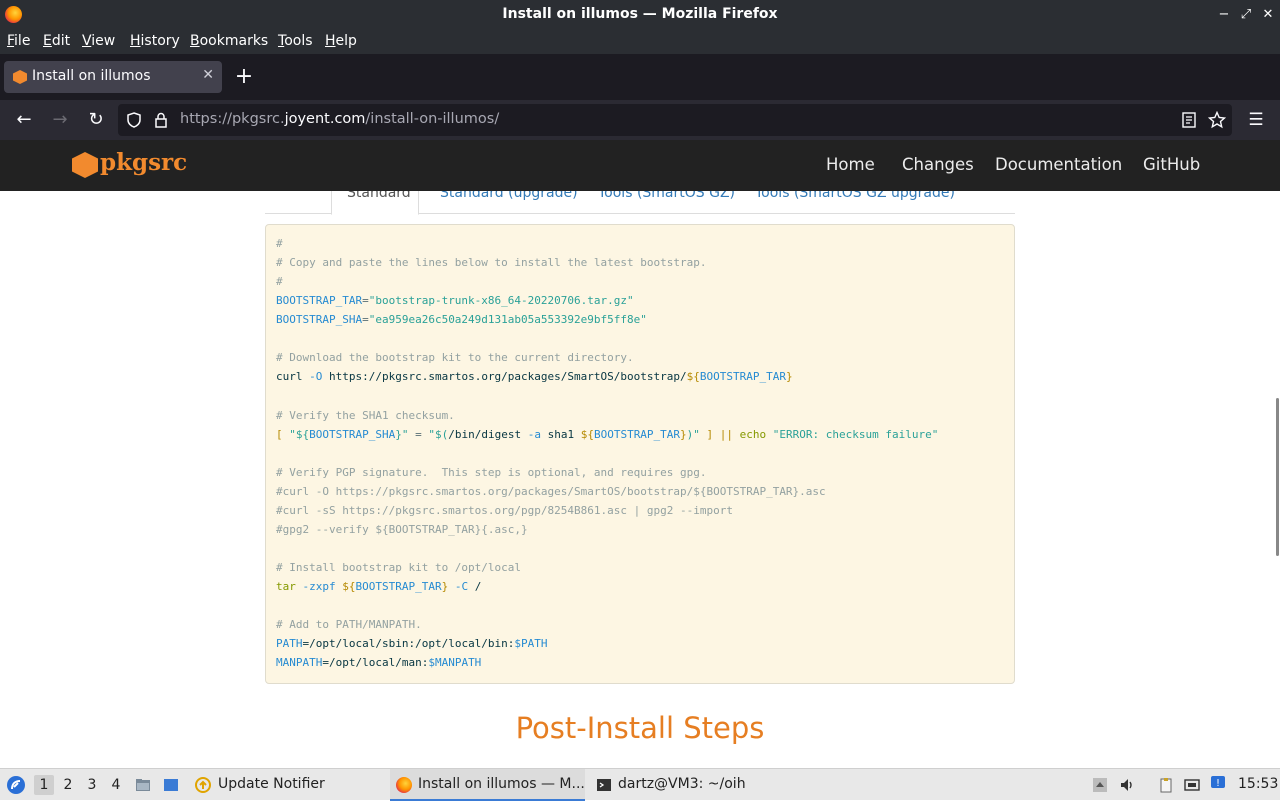 This screenshot has height=801, width=1280. I want to click on reload-icon: ↻, so click(96, 120).